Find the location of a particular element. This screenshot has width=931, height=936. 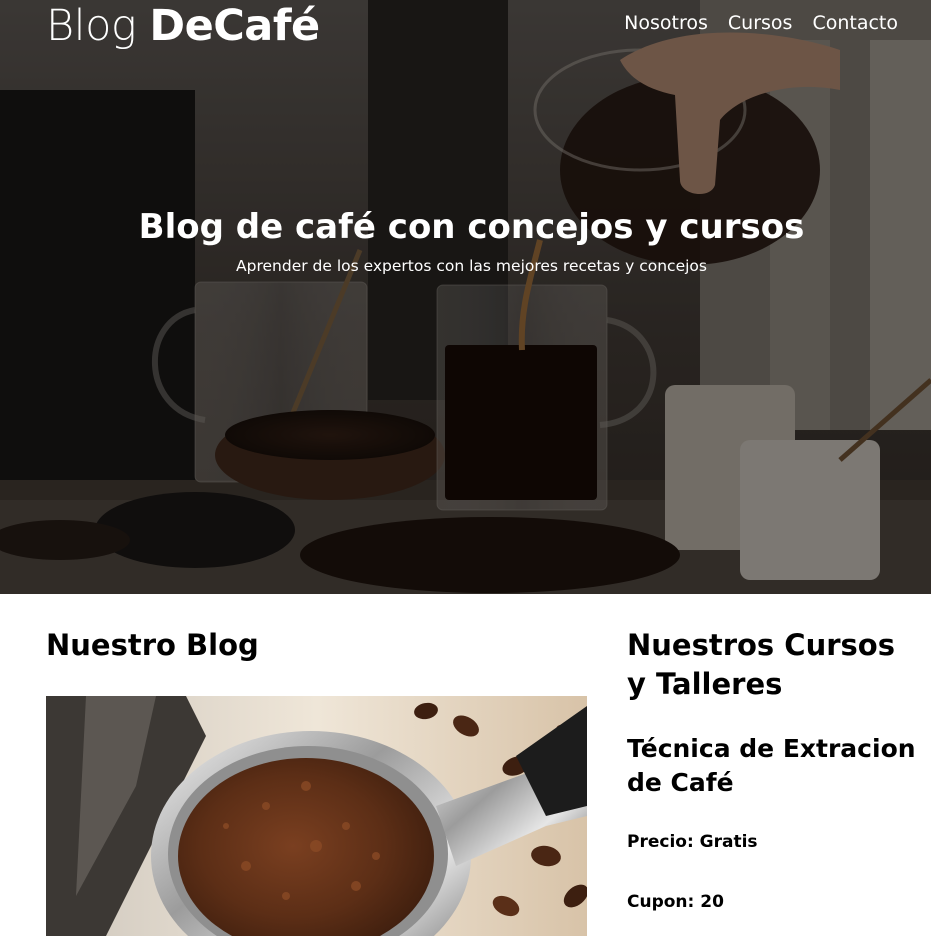

main-nav: Nosotros Cursos Contacto is located at coordinates (761, 23).